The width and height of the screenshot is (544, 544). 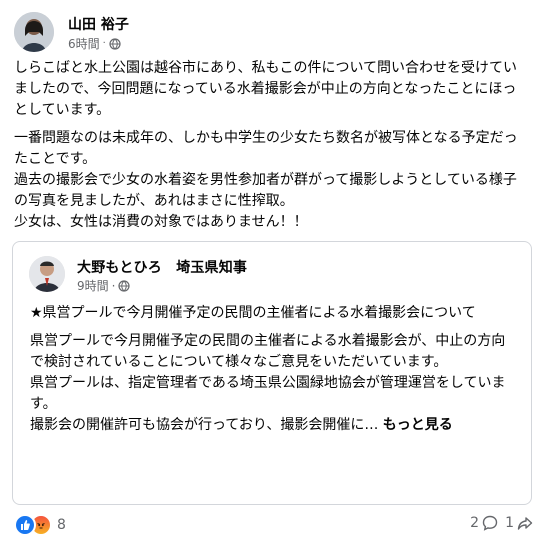 What do you see at coordinates (161, 222) in the screenshot?
I see `post-paragraph: 少女は、女性は消費の対象ではありません！！` at bounding box center [161, 222].